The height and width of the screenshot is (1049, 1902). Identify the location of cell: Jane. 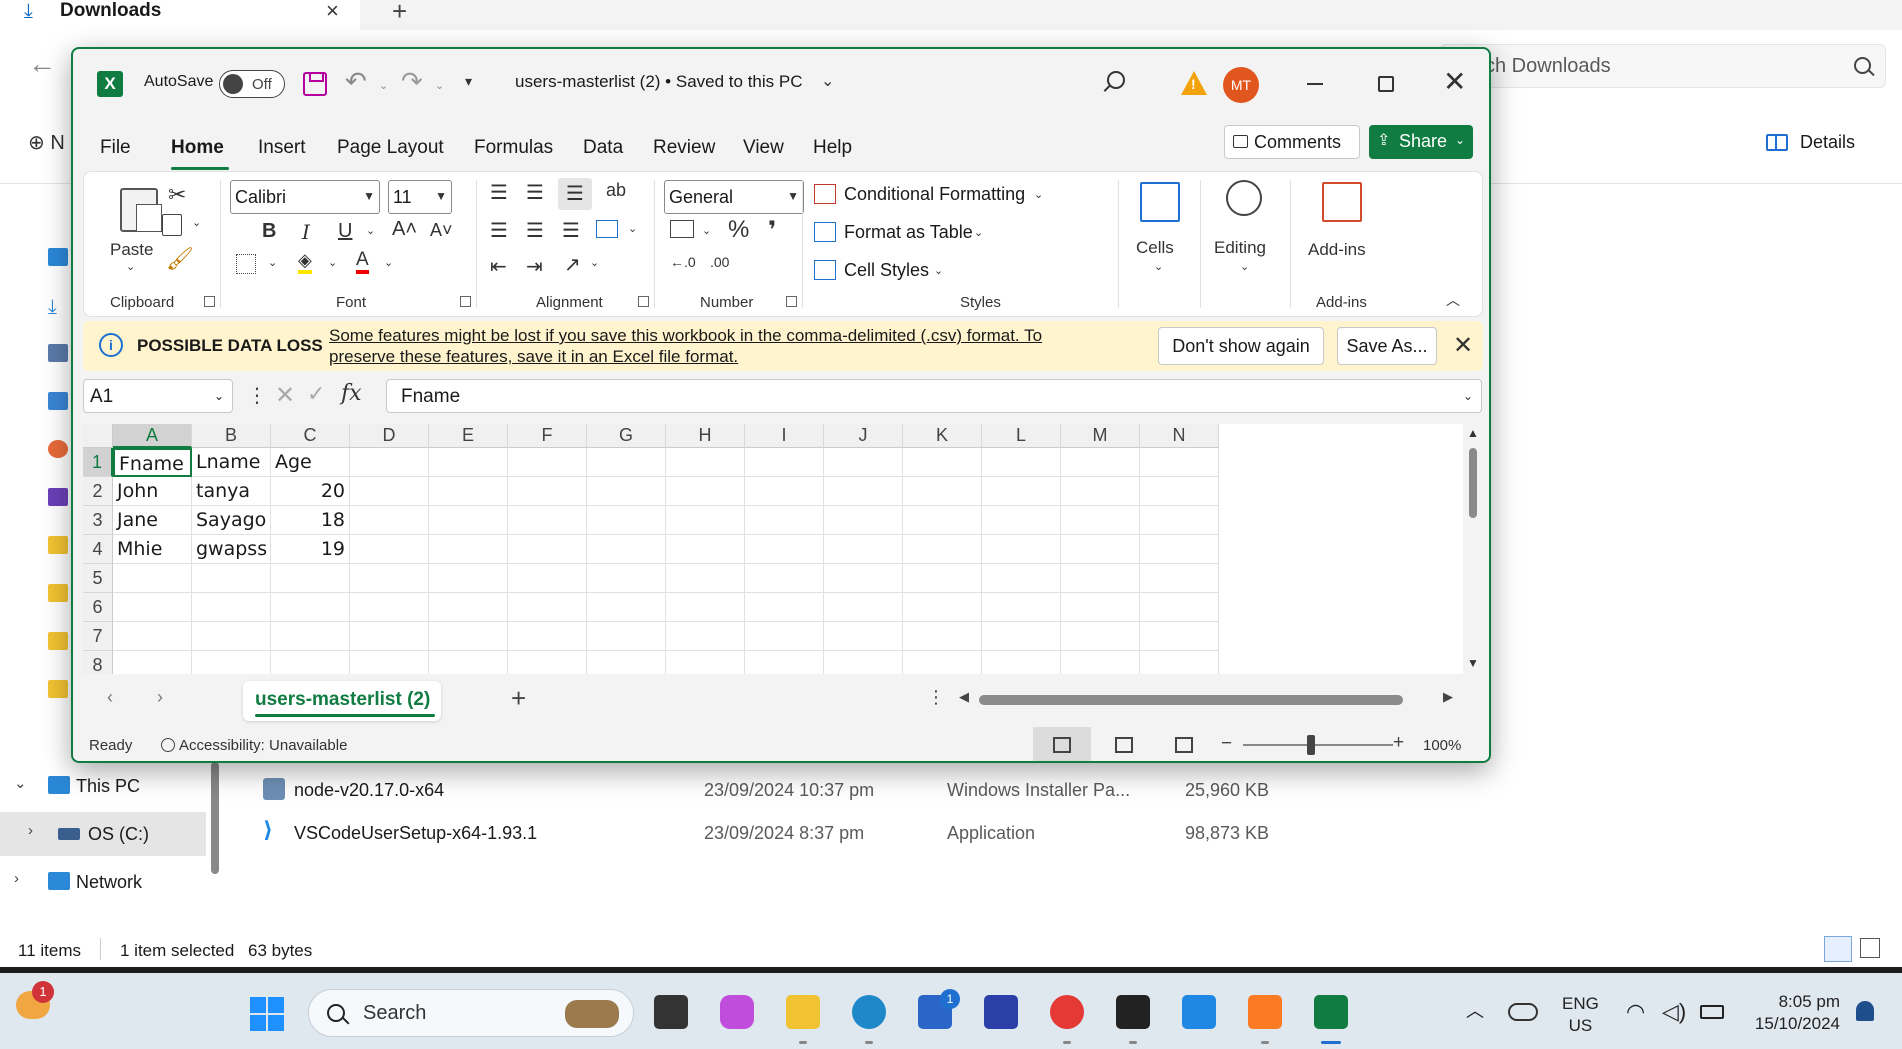
(152, 520).